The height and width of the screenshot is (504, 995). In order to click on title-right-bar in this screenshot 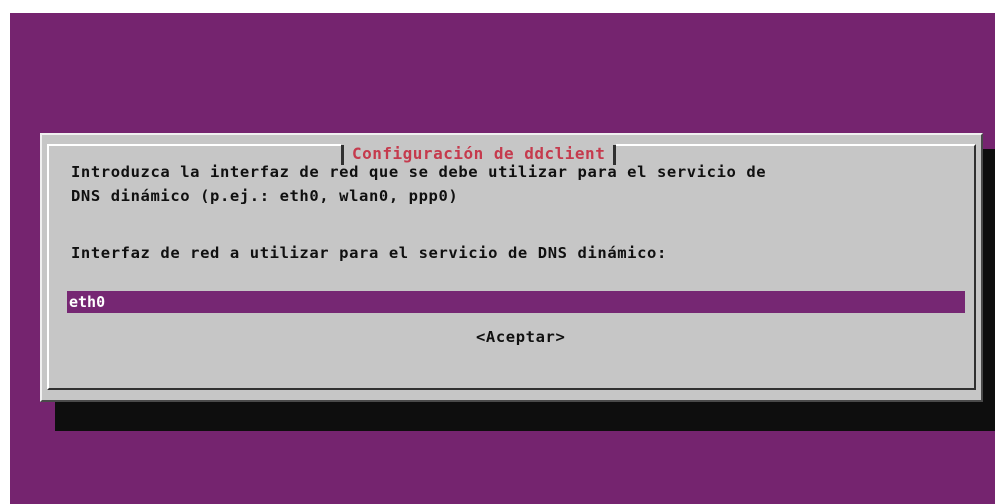, I will do `click(615, 155)`.